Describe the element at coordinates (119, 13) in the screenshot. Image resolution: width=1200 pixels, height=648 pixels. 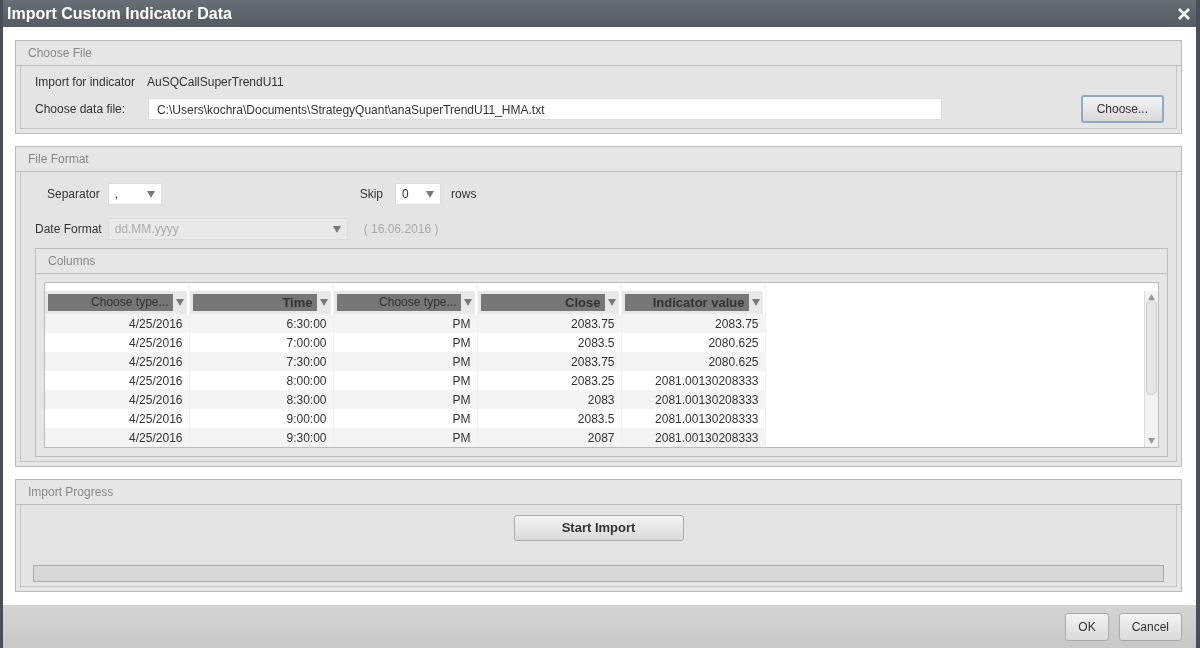
I see `window-title: Import Custom Indicator Data` at that location.